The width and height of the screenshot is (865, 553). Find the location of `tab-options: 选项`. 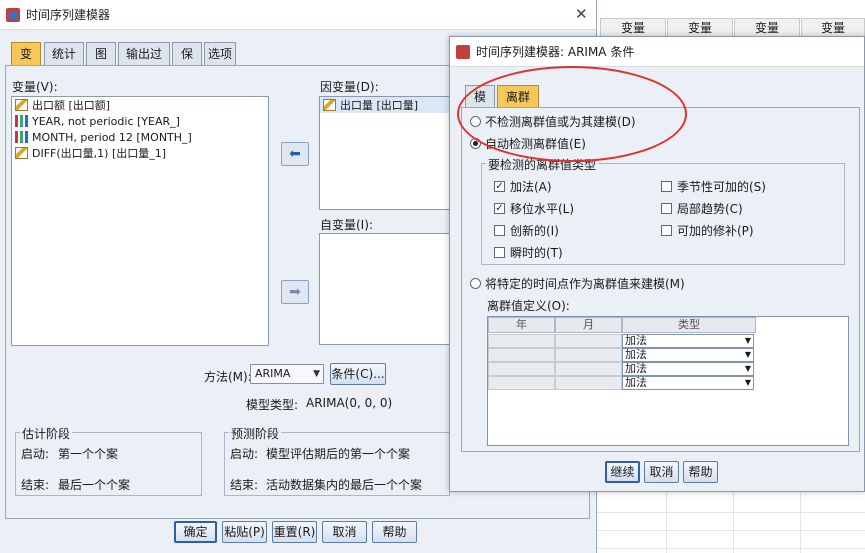

tab-options: 选项 is located at coordinates (220, 54).